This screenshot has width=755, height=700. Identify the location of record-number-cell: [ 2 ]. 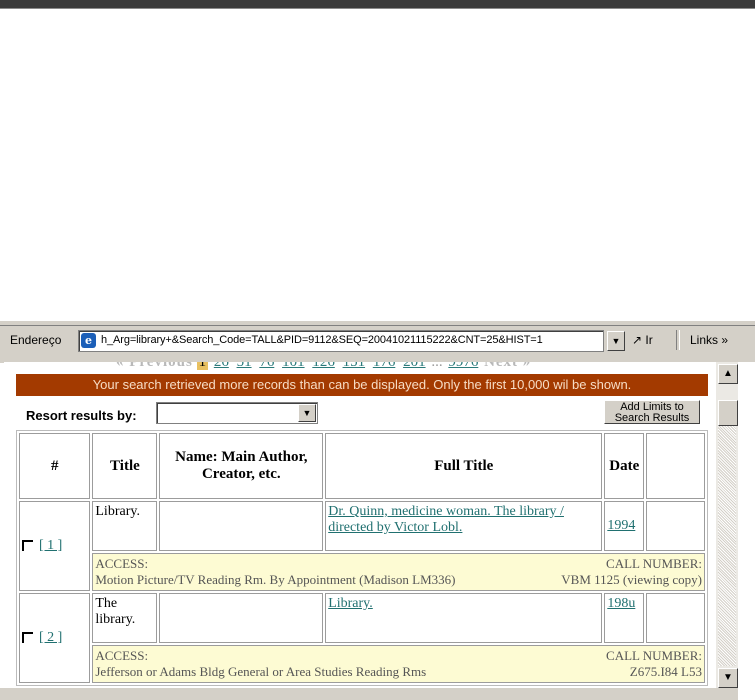
(55, 638).